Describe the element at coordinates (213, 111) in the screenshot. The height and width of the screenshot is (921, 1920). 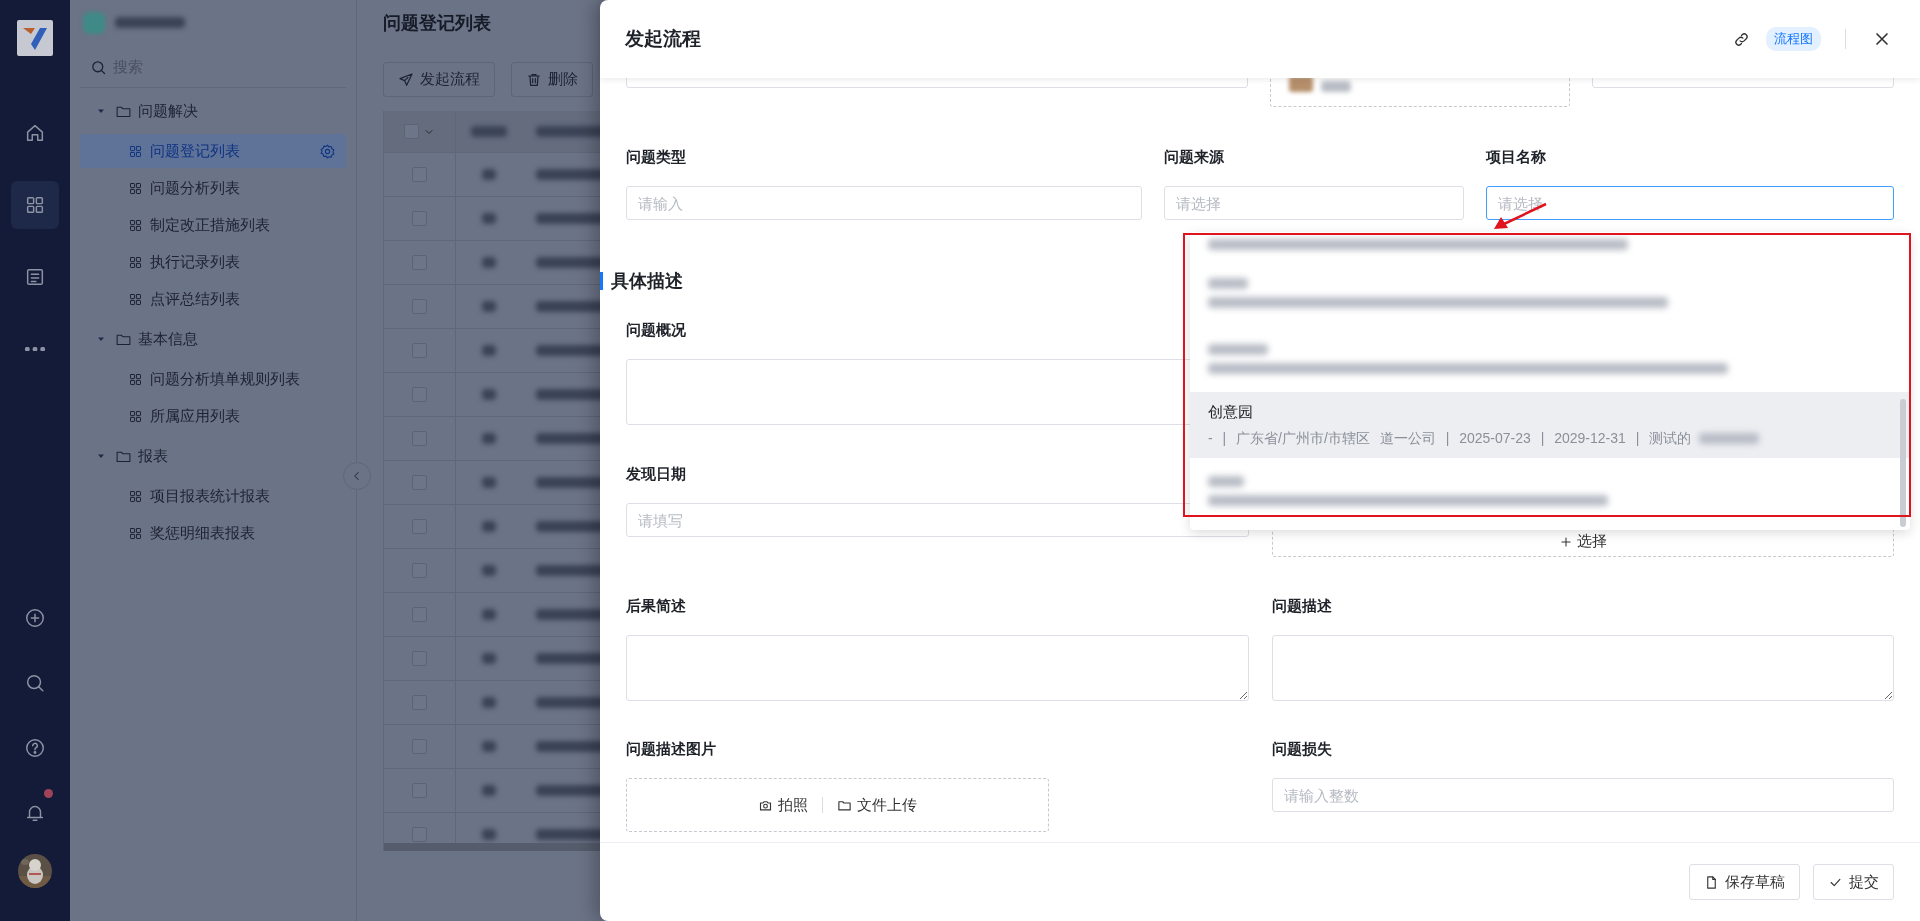
I see `tree-group: 问题解决` at that location.